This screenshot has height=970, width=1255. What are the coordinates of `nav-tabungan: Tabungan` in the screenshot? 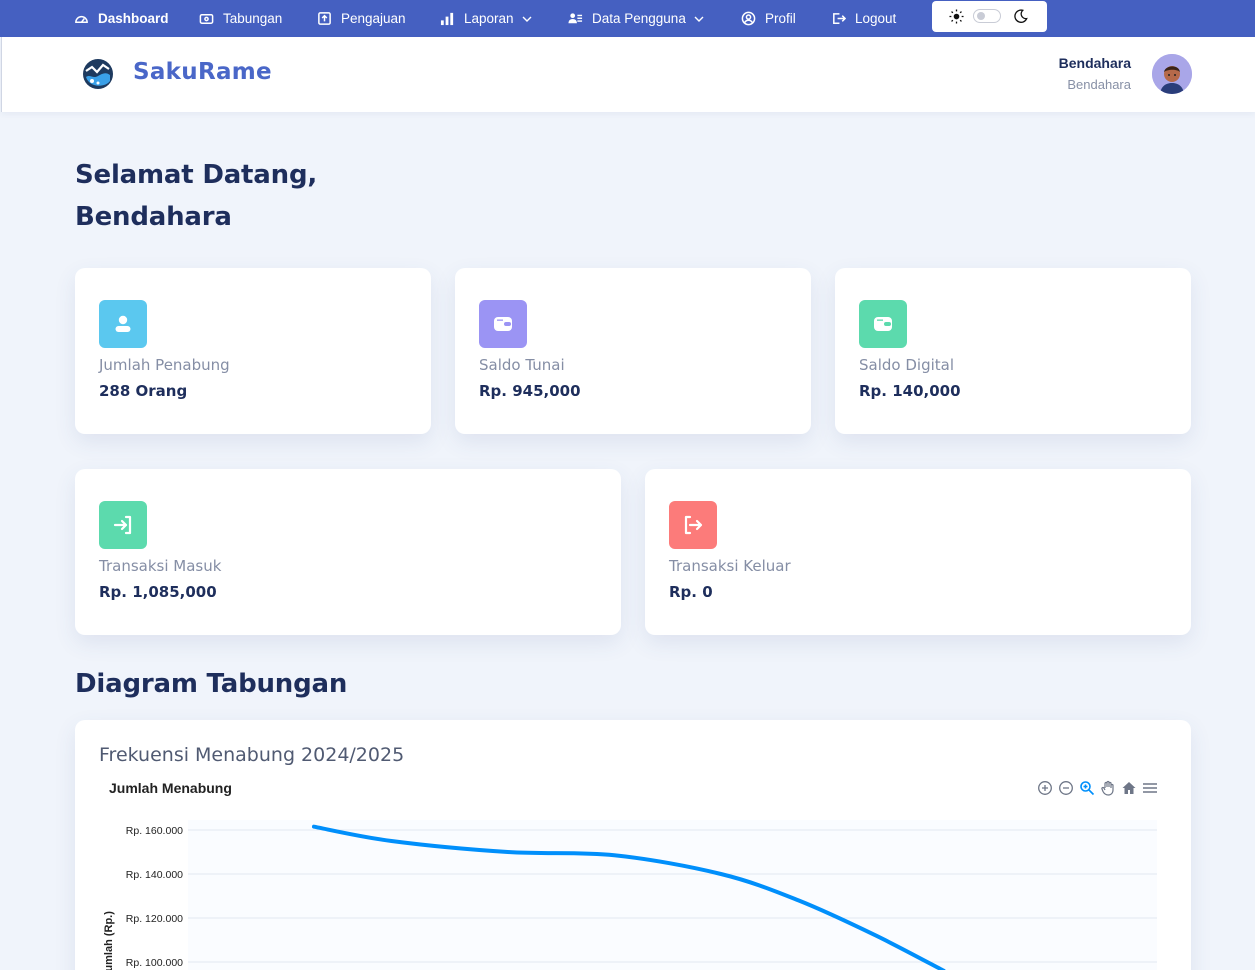 It's located at (240, 18).